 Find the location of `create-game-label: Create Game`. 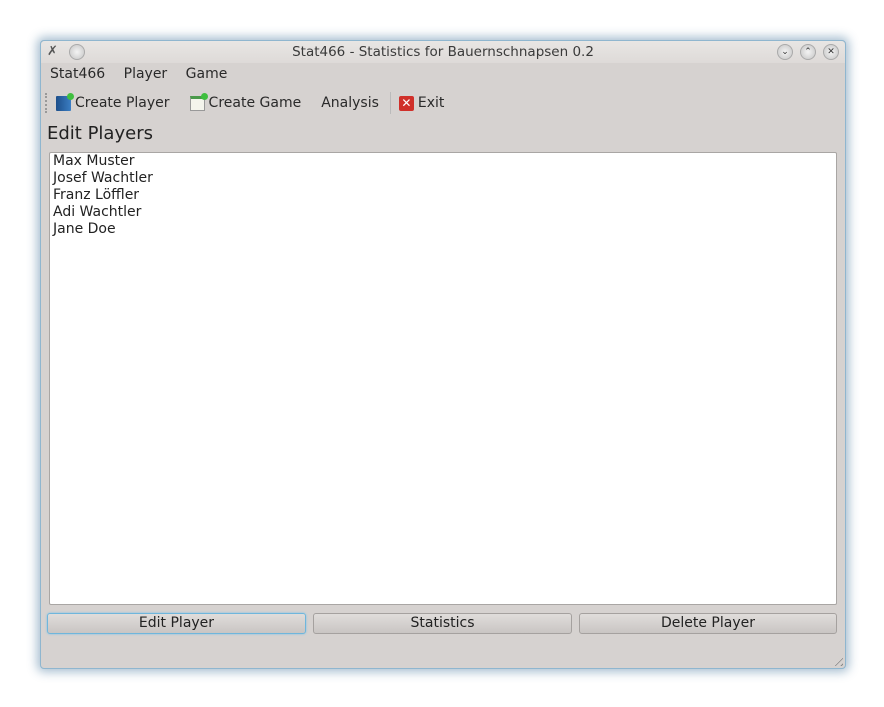

create-game-label: Create Game is located at coordinates (255, 103).